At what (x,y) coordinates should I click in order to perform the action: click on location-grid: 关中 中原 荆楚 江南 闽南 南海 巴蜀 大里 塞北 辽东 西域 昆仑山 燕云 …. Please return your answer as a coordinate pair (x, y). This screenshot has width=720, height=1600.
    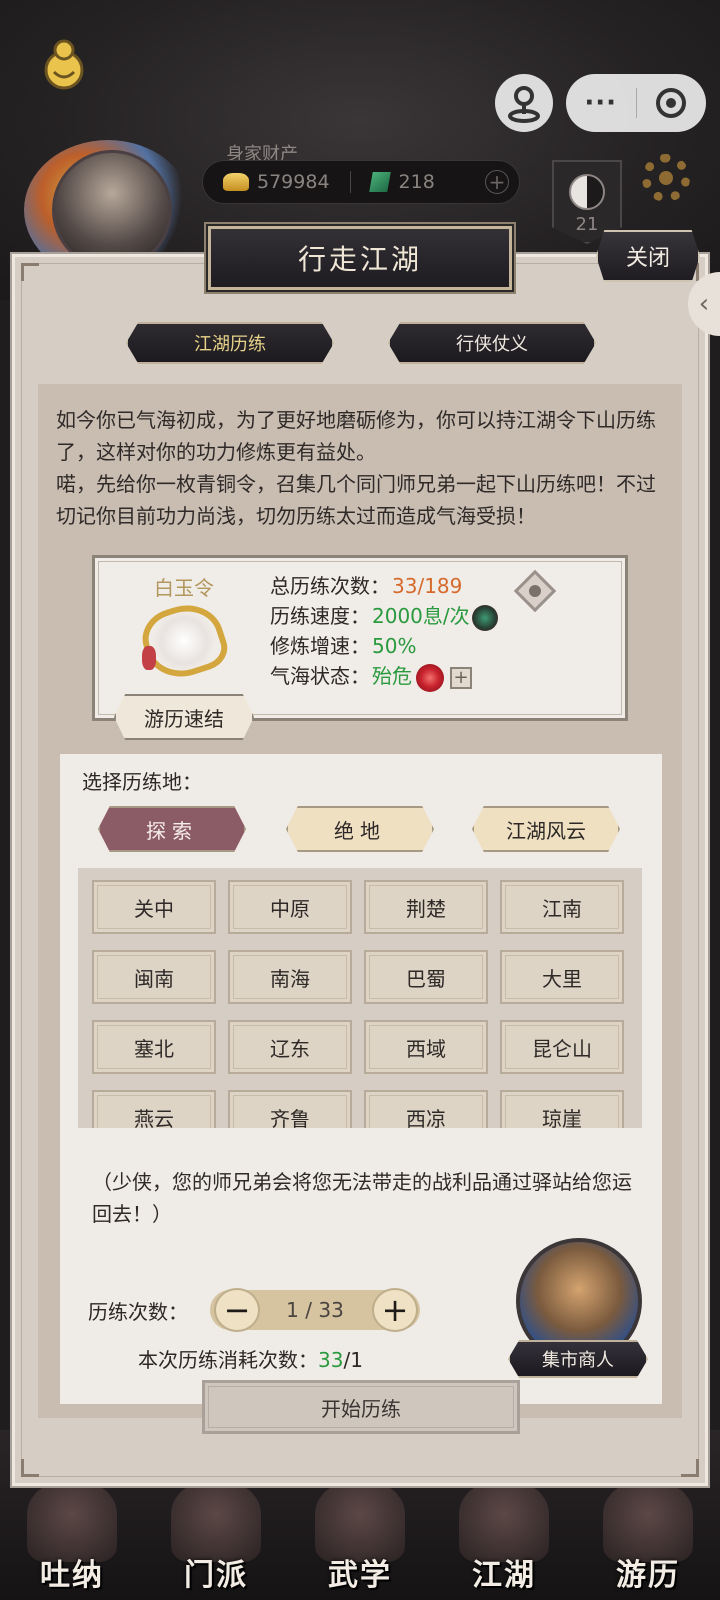
    Looking at the image, I should click on (358, 1004).